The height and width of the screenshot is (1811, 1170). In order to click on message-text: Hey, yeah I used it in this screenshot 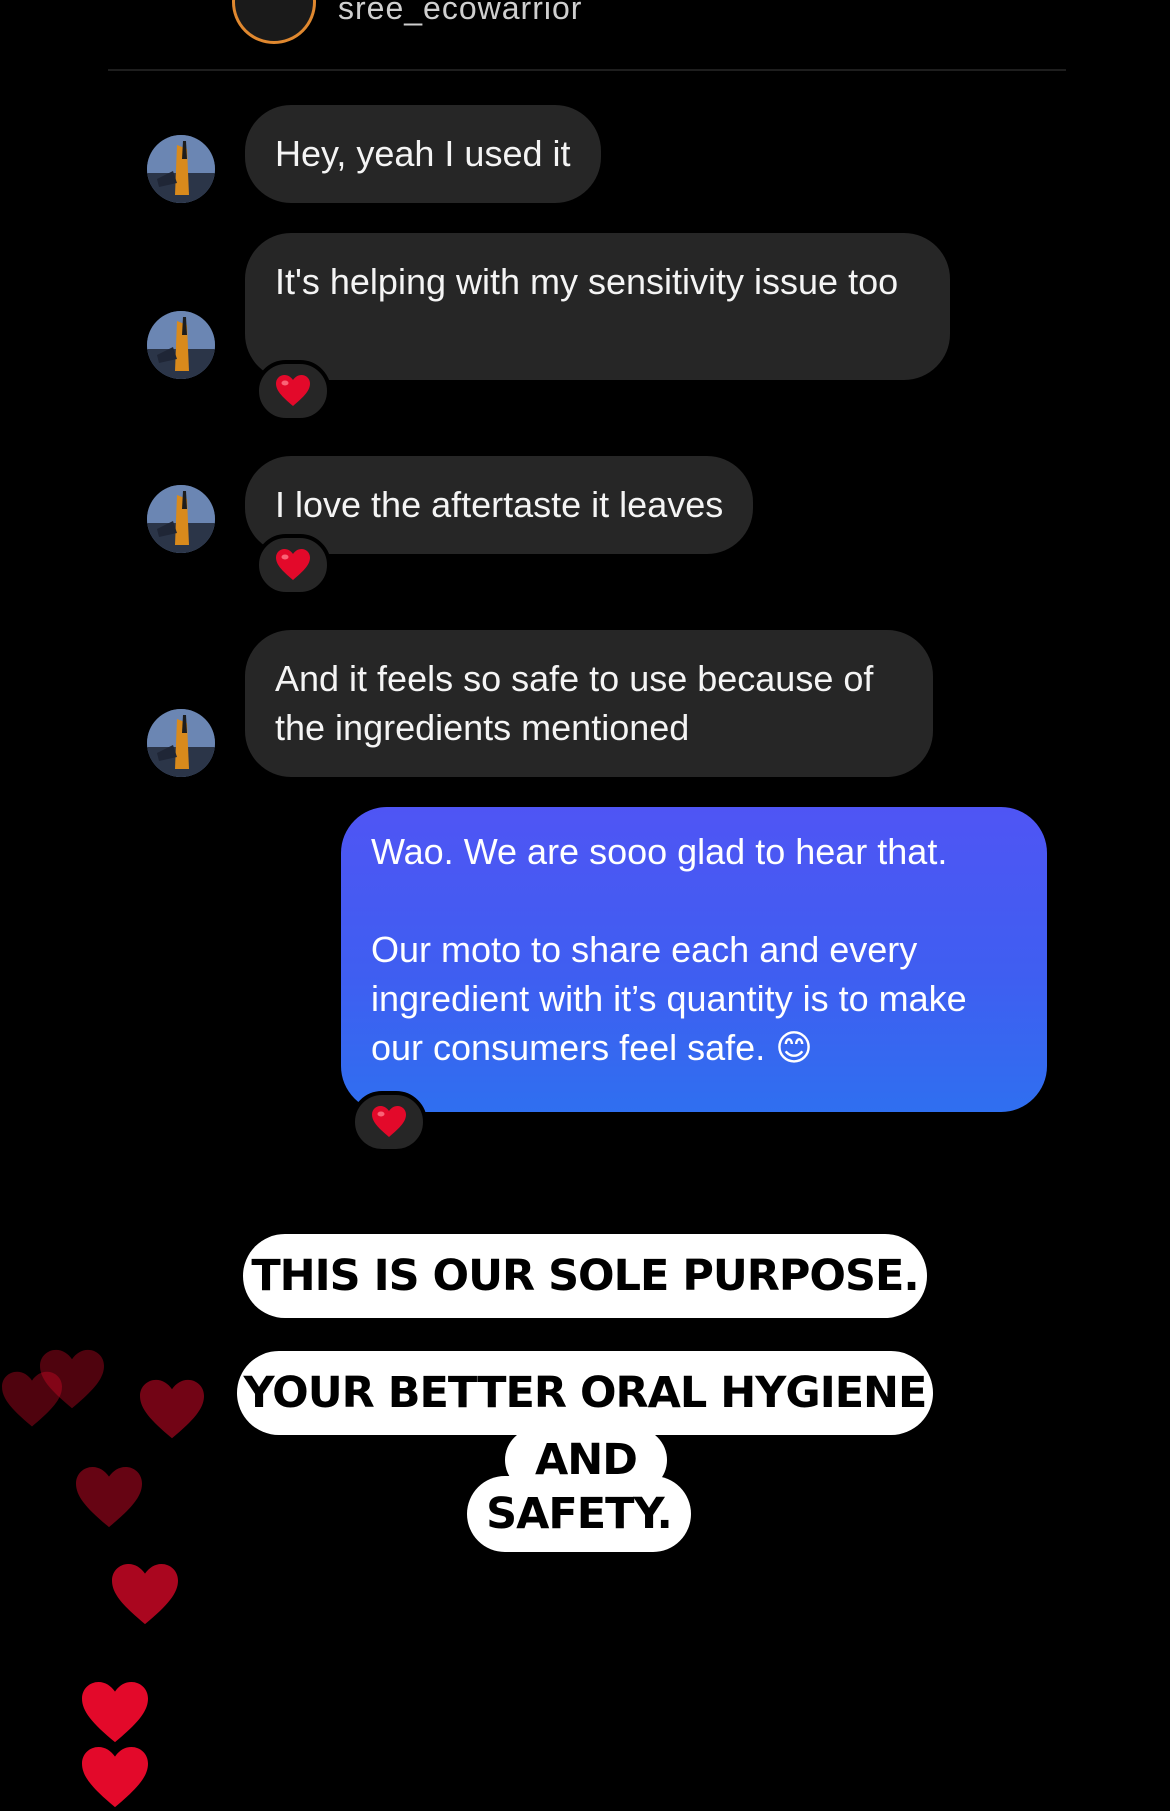, I will do `click(423, 153)`.